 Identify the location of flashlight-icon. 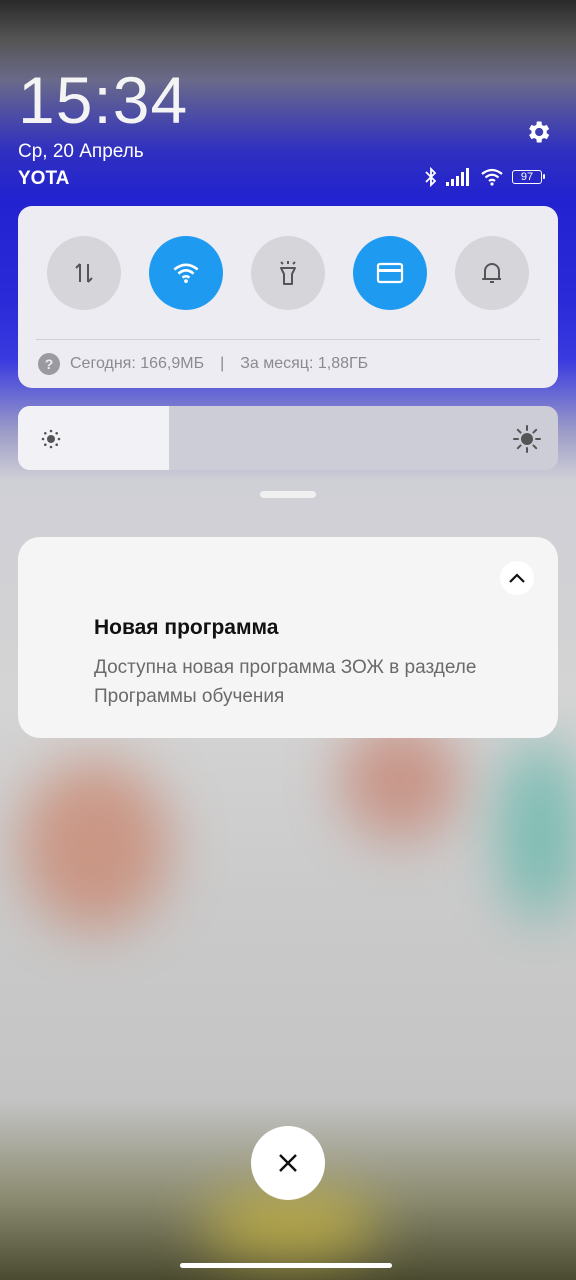
(288, 273).